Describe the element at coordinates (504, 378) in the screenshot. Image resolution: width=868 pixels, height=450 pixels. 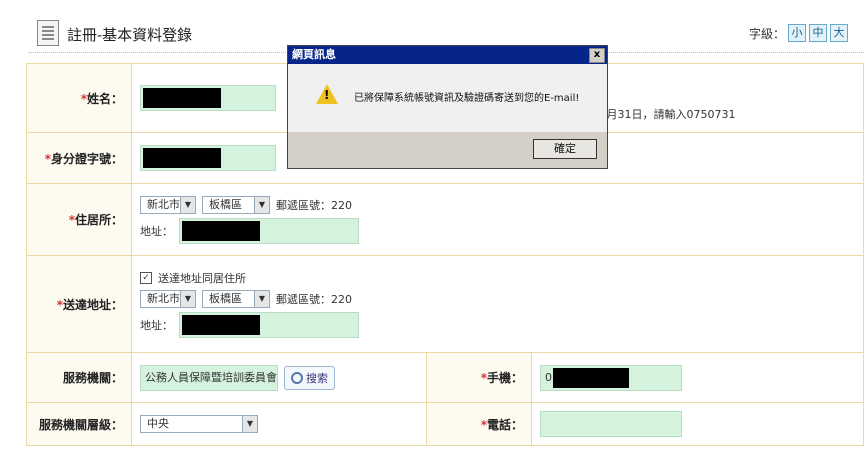
I see `mobile-label: 手機：` at that location.